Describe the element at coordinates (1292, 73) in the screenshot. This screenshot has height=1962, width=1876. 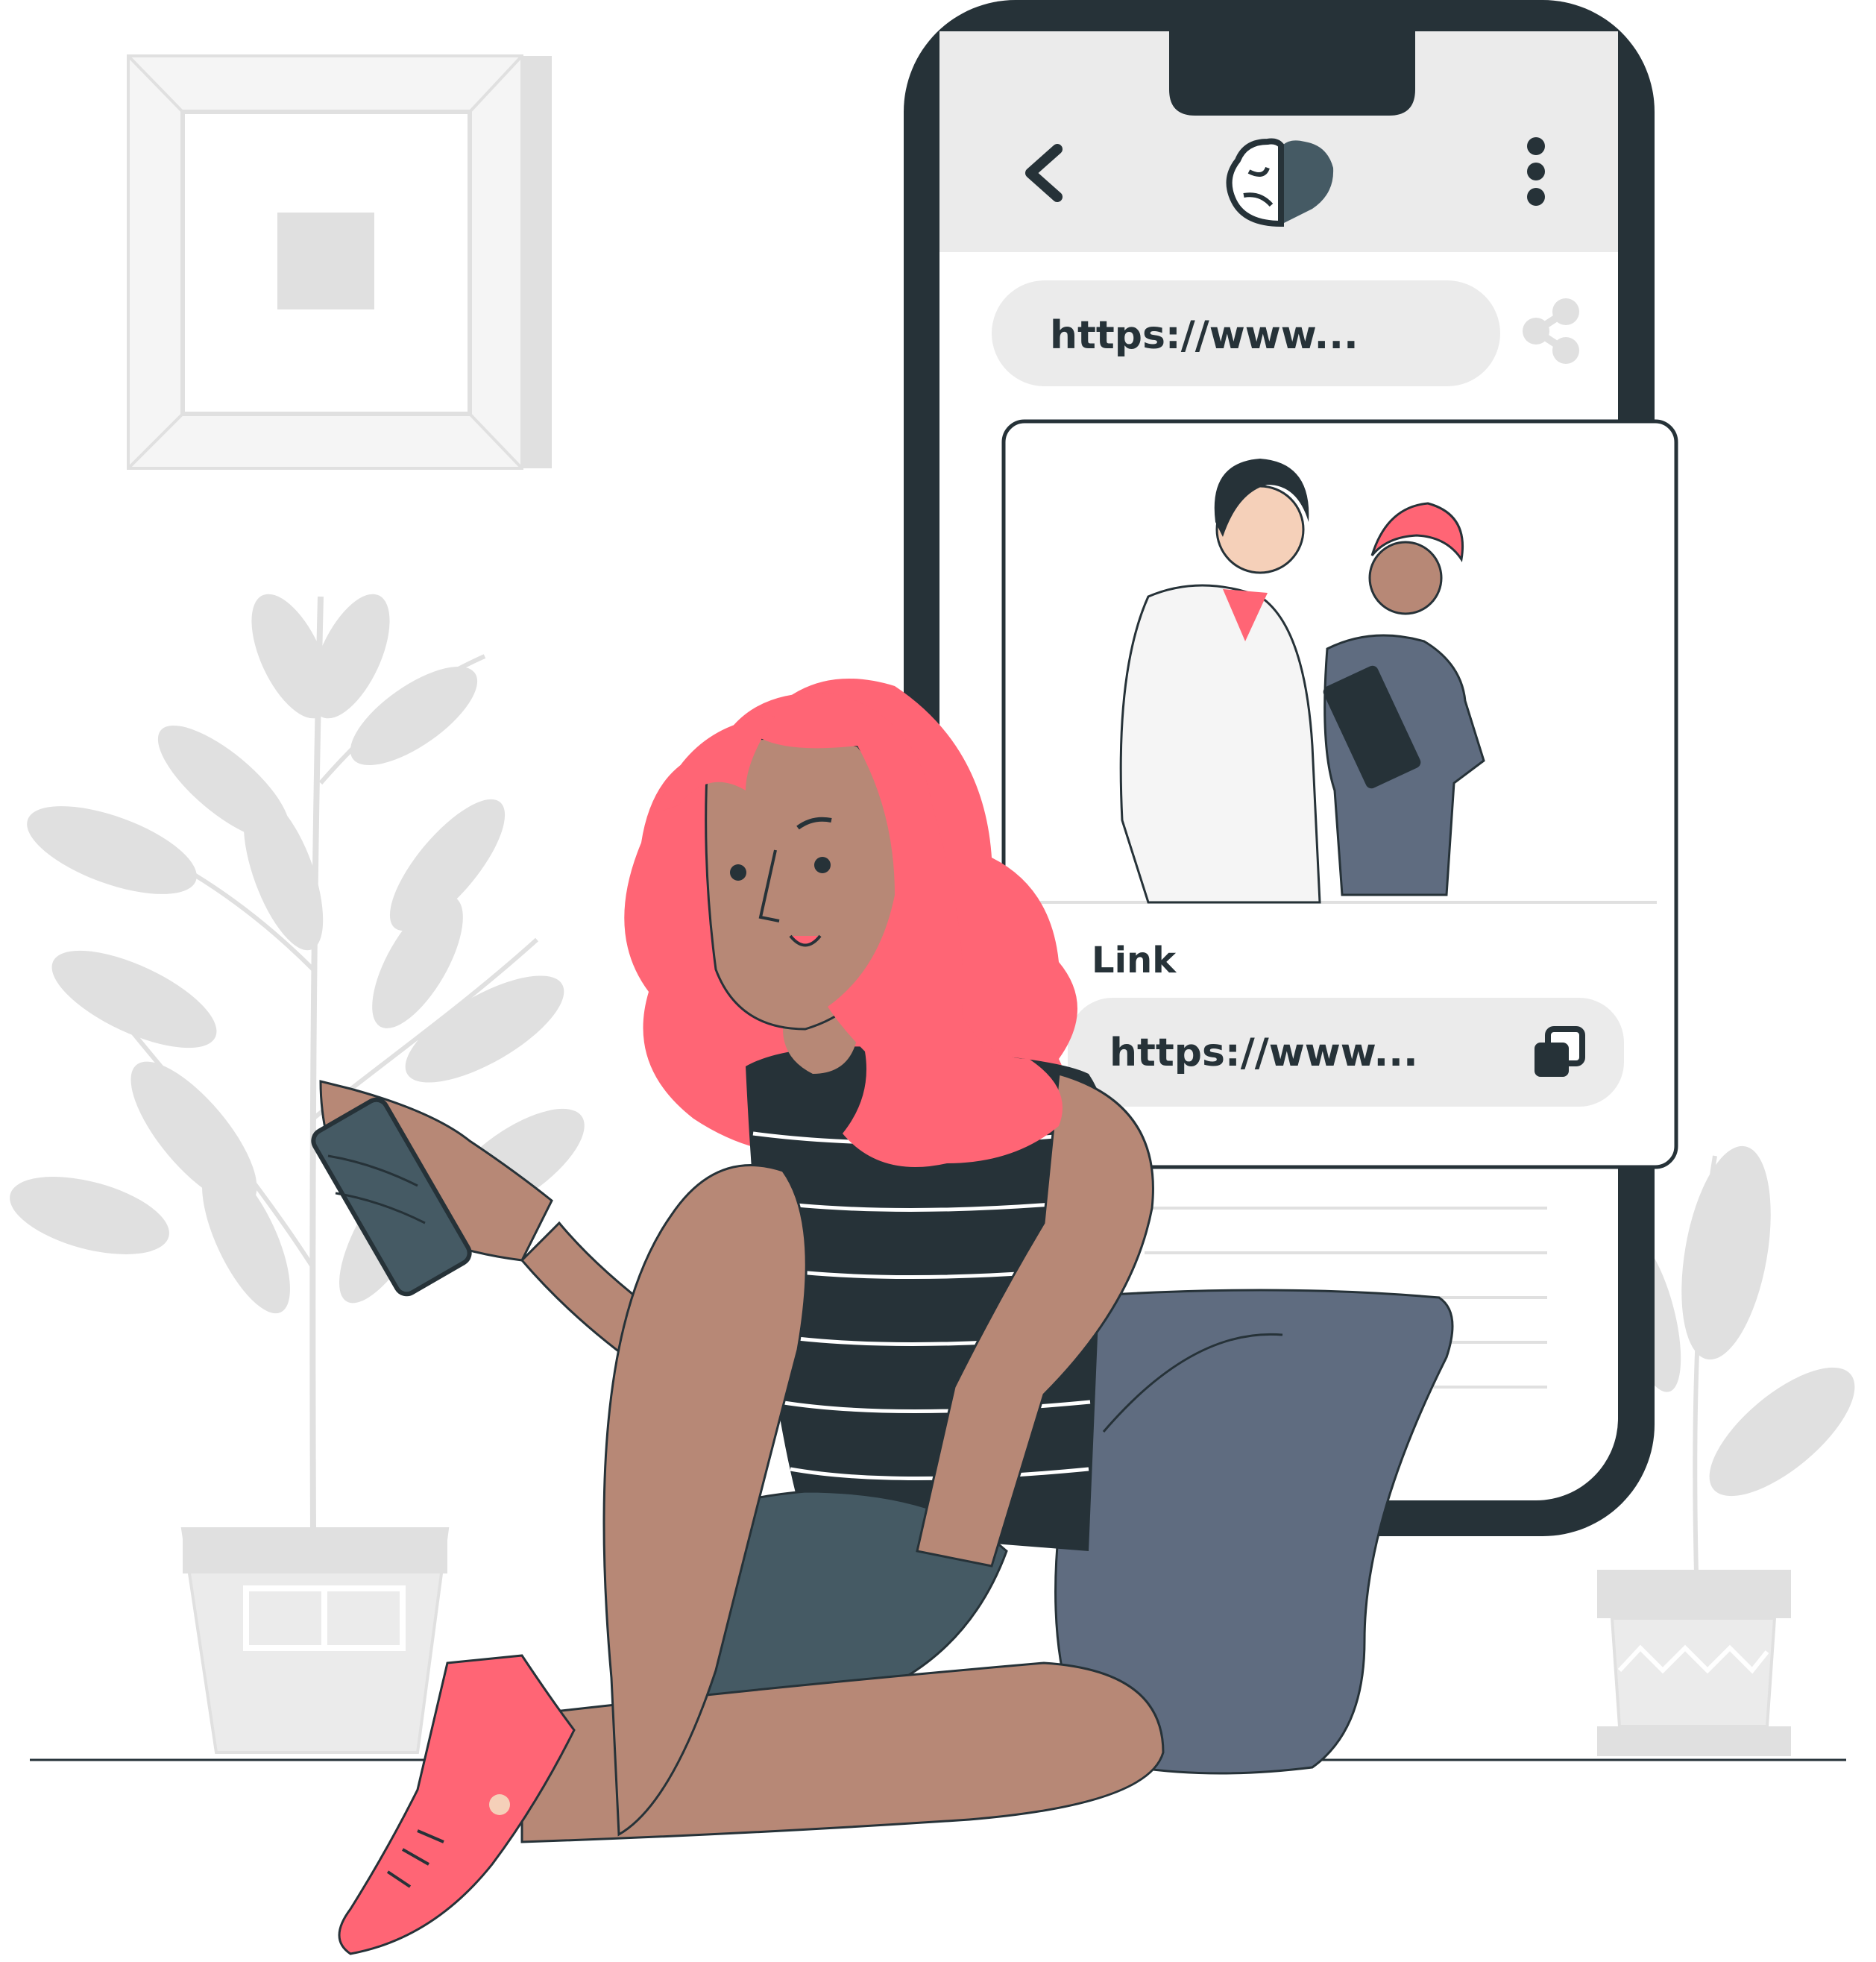
I see `phone-notch` at that location.